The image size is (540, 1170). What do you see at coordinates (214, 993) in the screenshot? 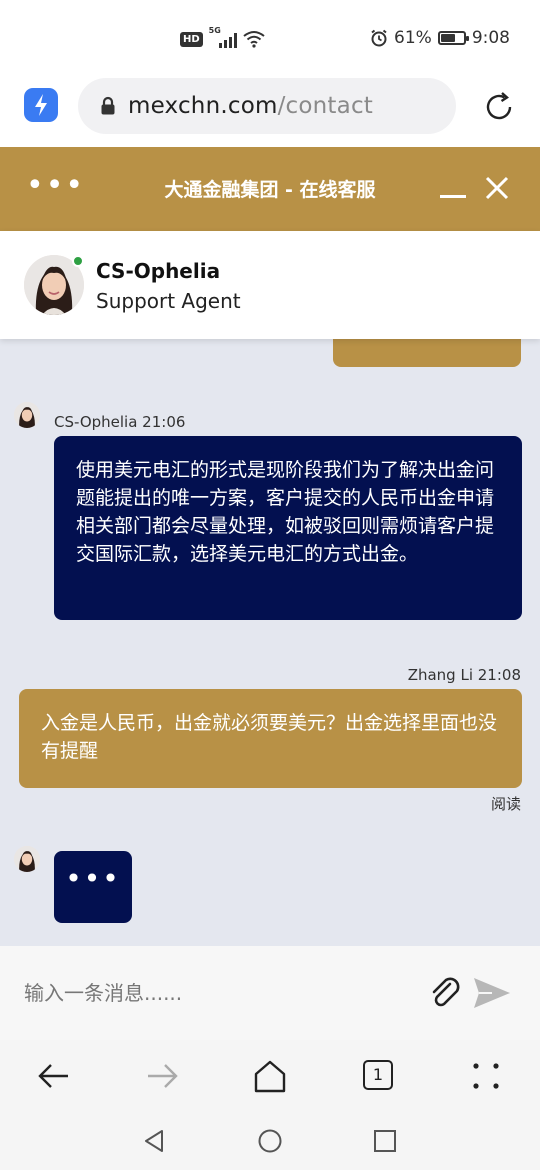
I see `message-input` at bounding box center [214, 993].